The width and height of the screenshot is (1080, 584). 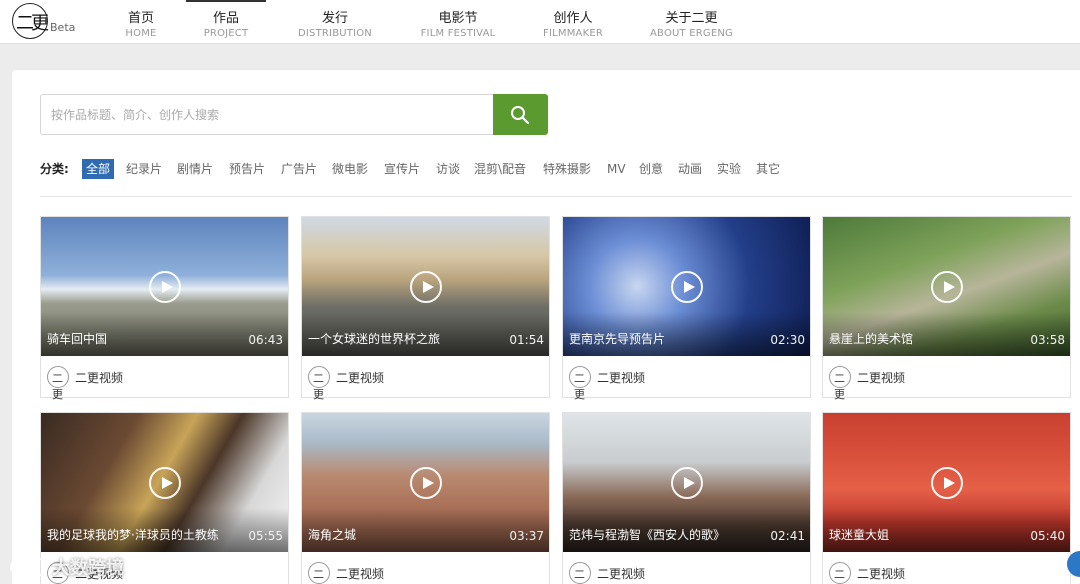 I want to click on nav-label-zh: 作品, so click(x=225, y=18).